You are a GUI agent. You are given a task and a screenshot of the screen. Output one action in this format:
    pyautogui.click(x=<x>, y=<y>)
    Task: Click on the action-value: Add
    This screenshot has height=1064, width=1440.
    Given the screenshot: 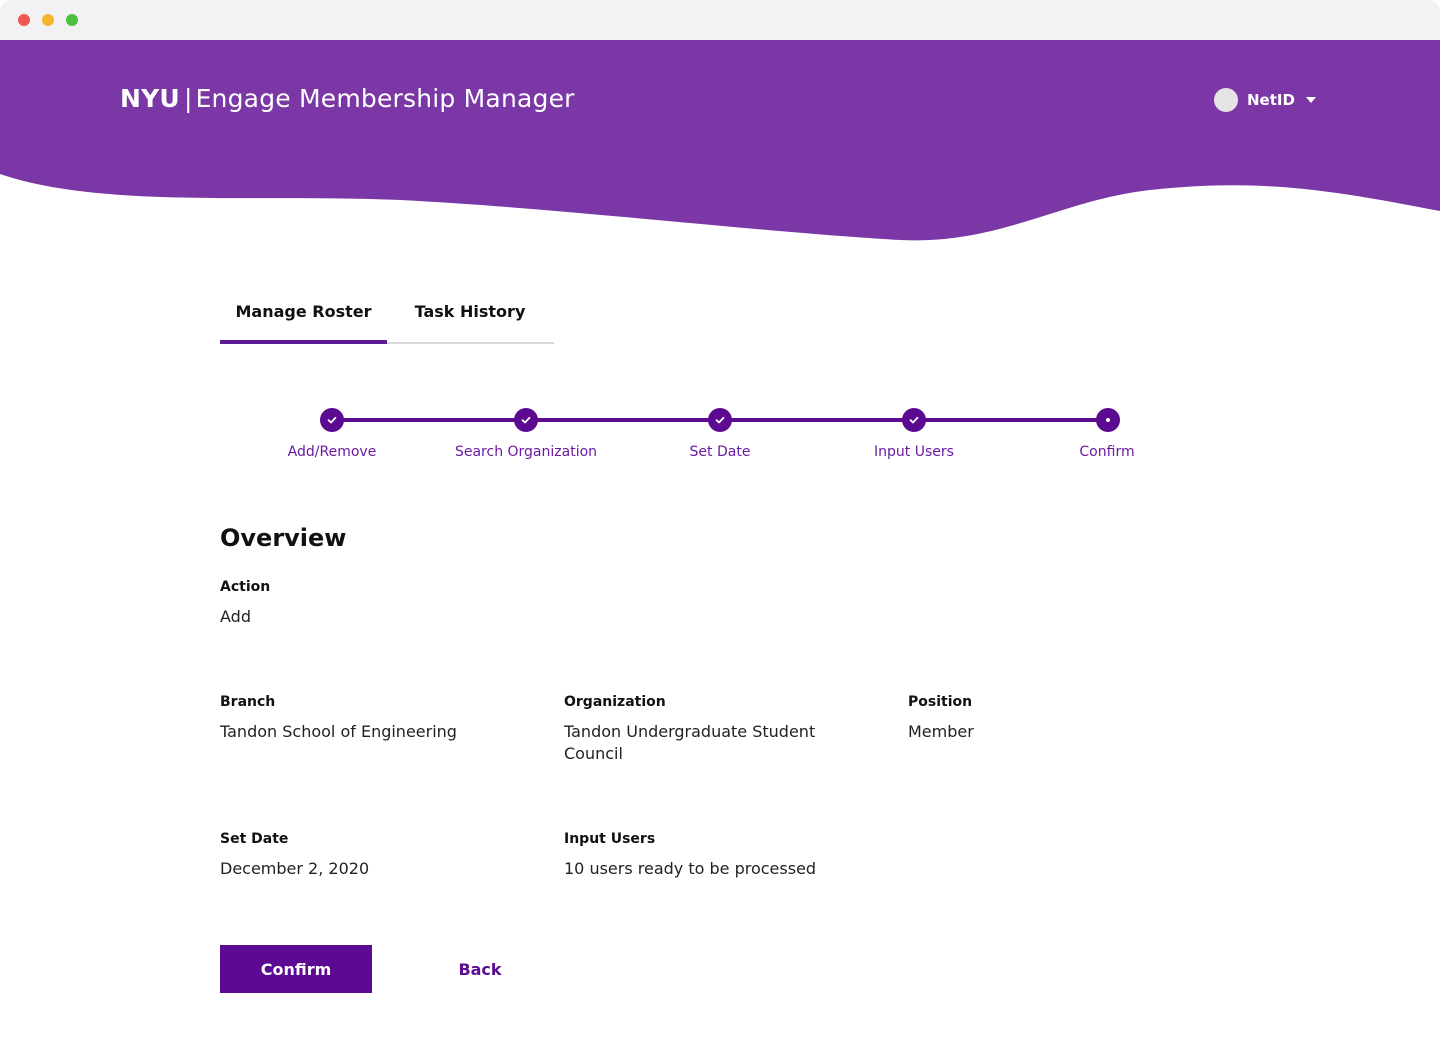 What is the action you would take?
    pyautogui.click(x=235, y=616)
    